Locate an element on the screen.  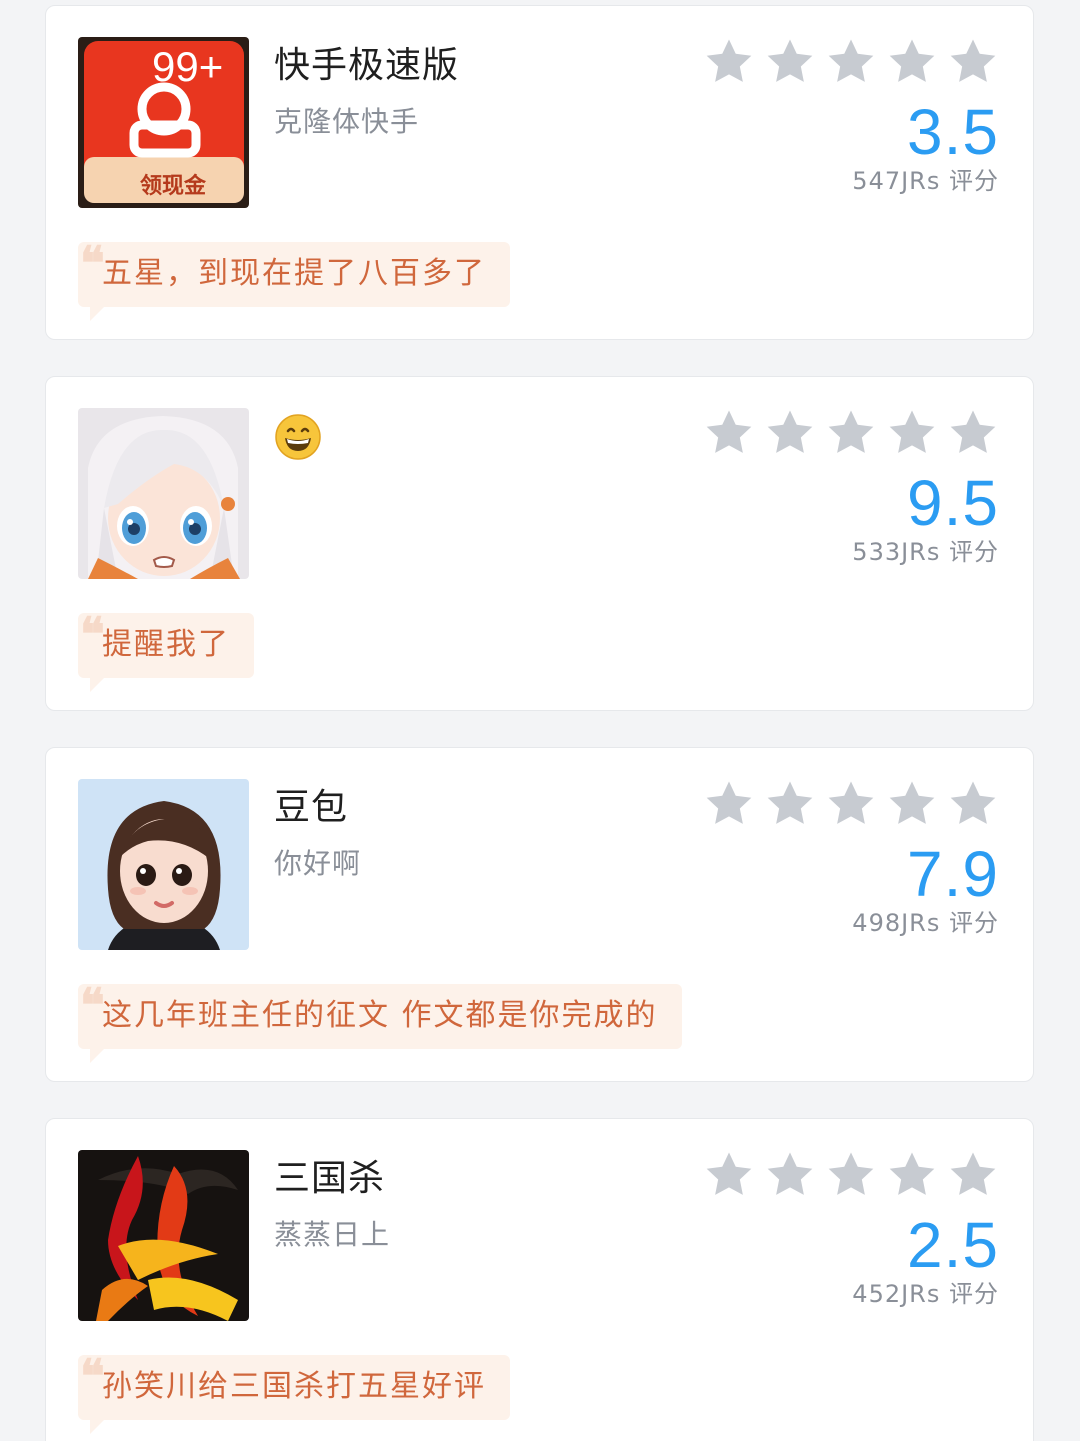
avatar-badge: 99+ is located at coordinates (187, 66).